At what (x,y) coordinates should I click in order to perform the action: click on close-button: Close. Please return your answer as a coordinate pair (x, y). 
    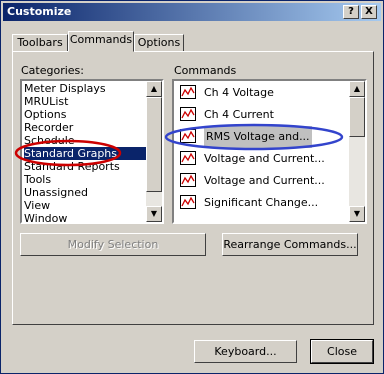
    Looking at the image, I should click on (342, 351).